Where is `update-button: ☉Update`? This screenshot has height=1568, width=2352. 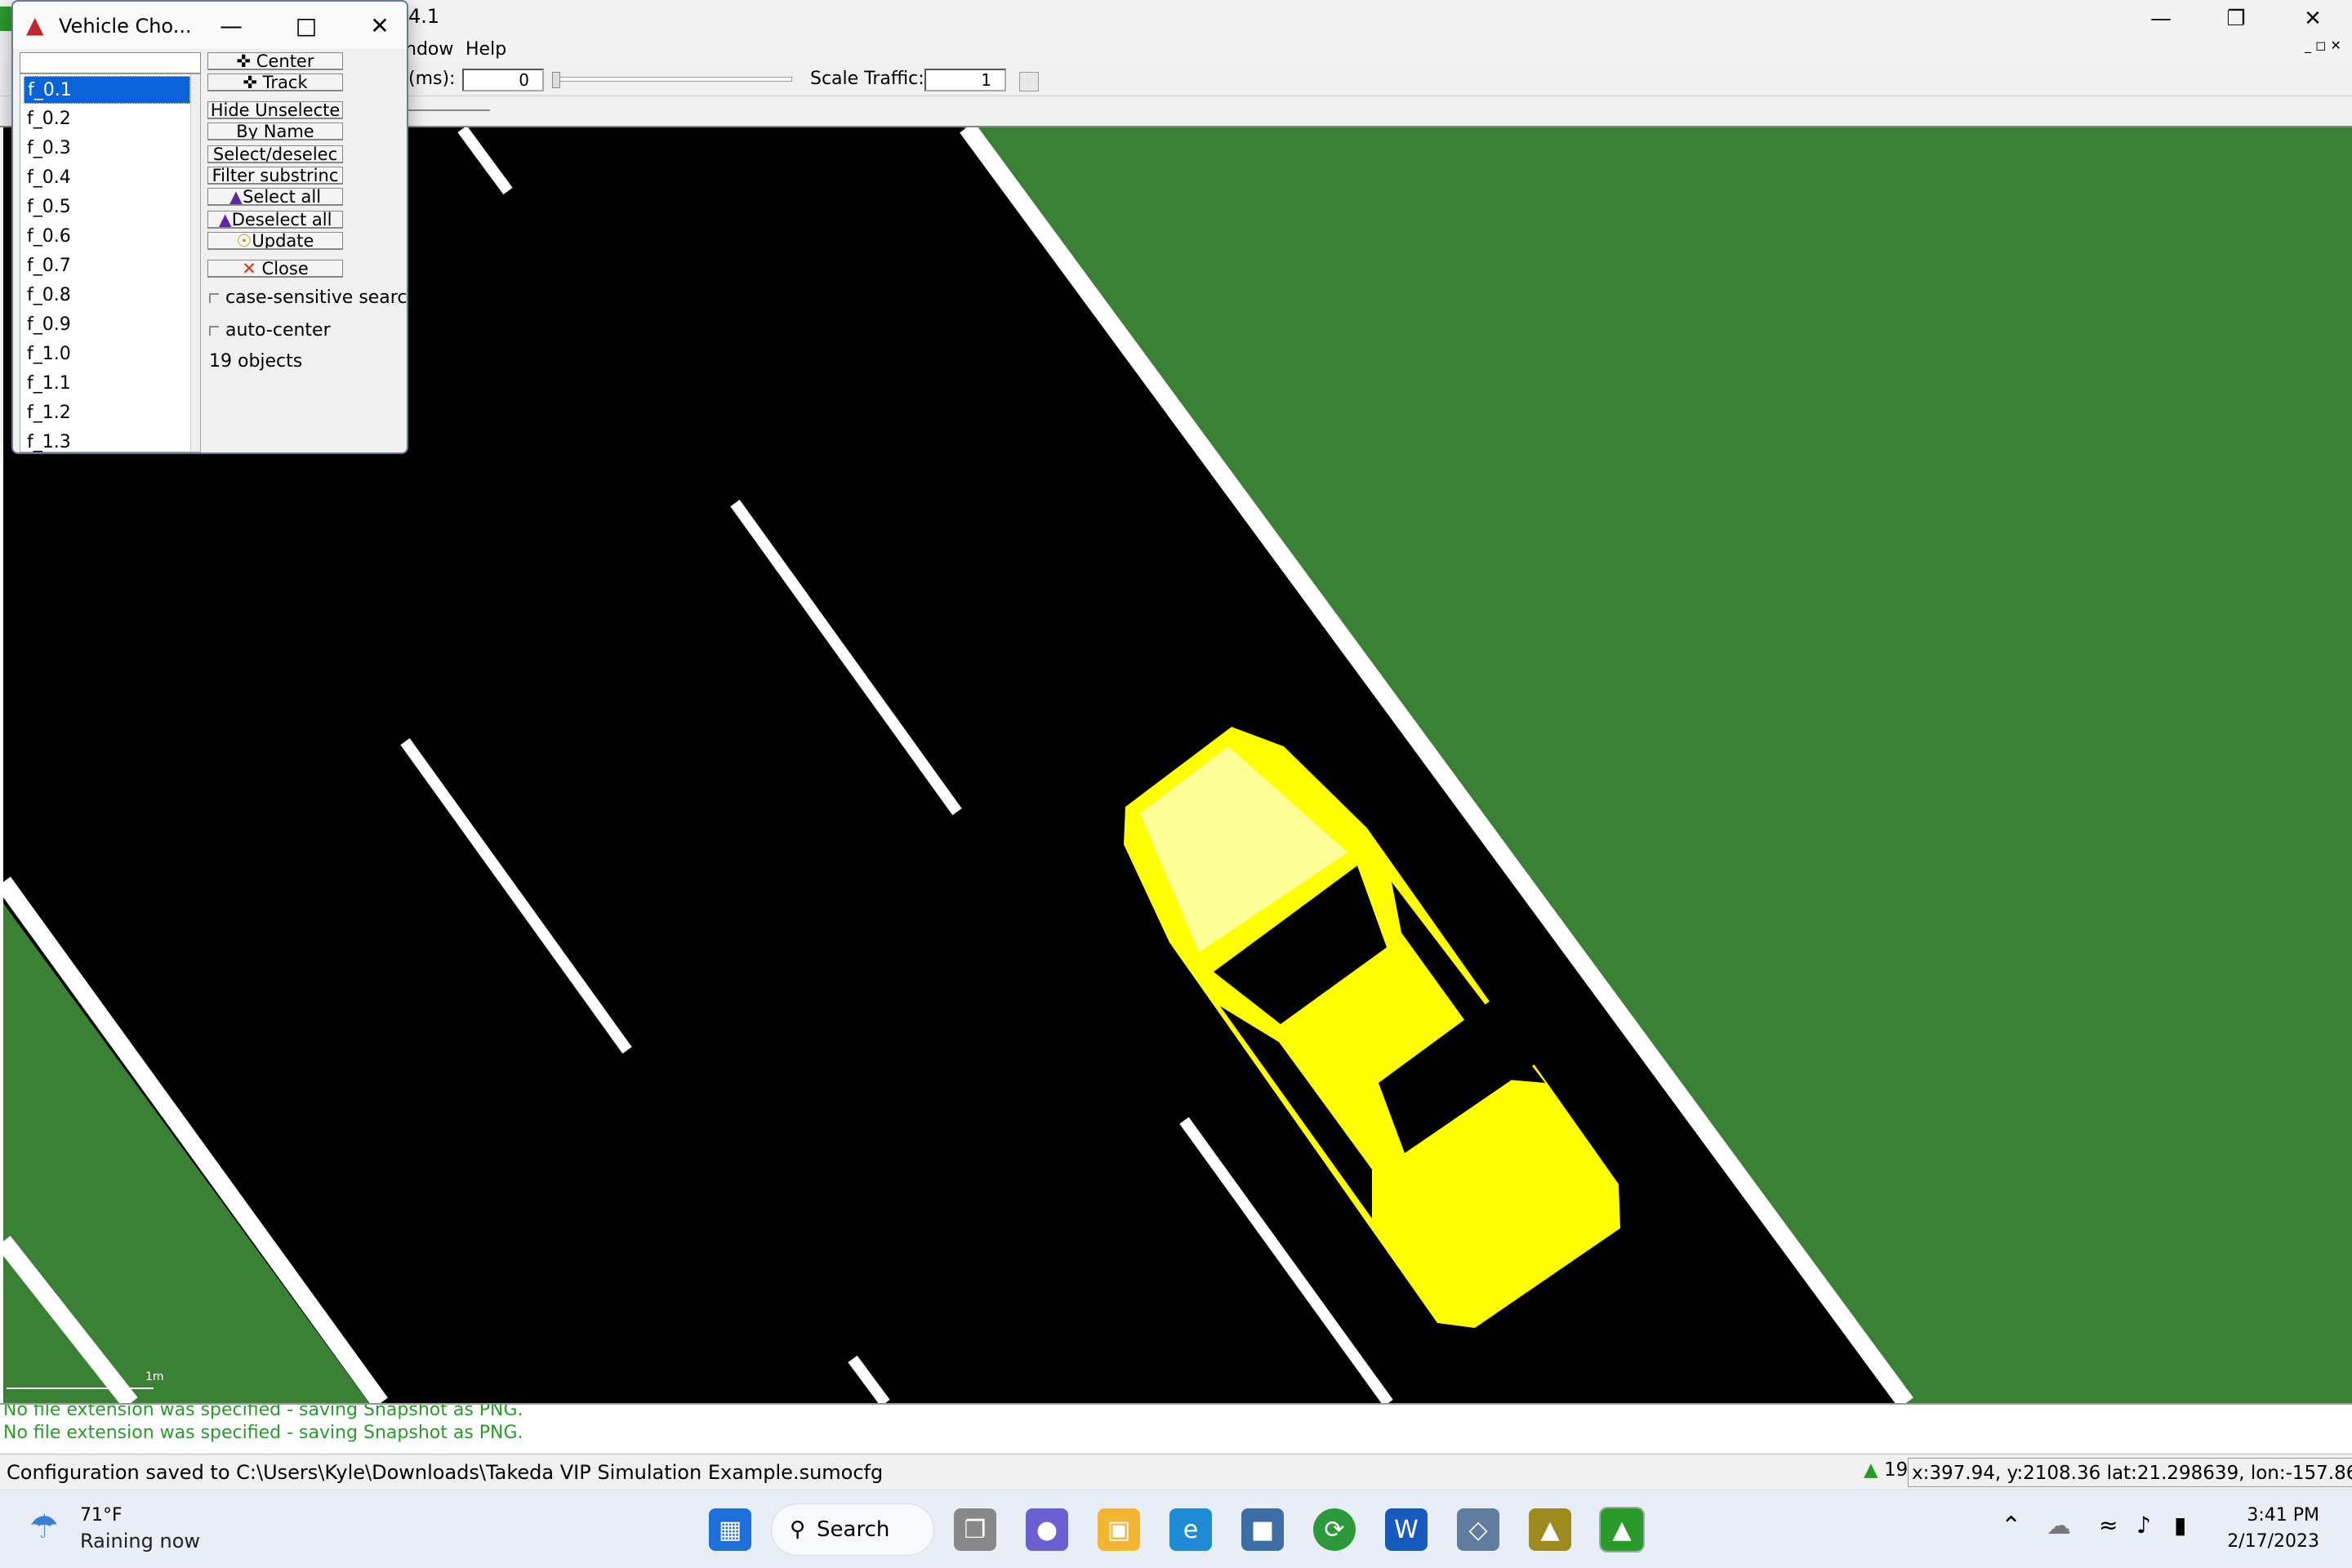
update-button: ☉Update is located at coordinates (275, 241).